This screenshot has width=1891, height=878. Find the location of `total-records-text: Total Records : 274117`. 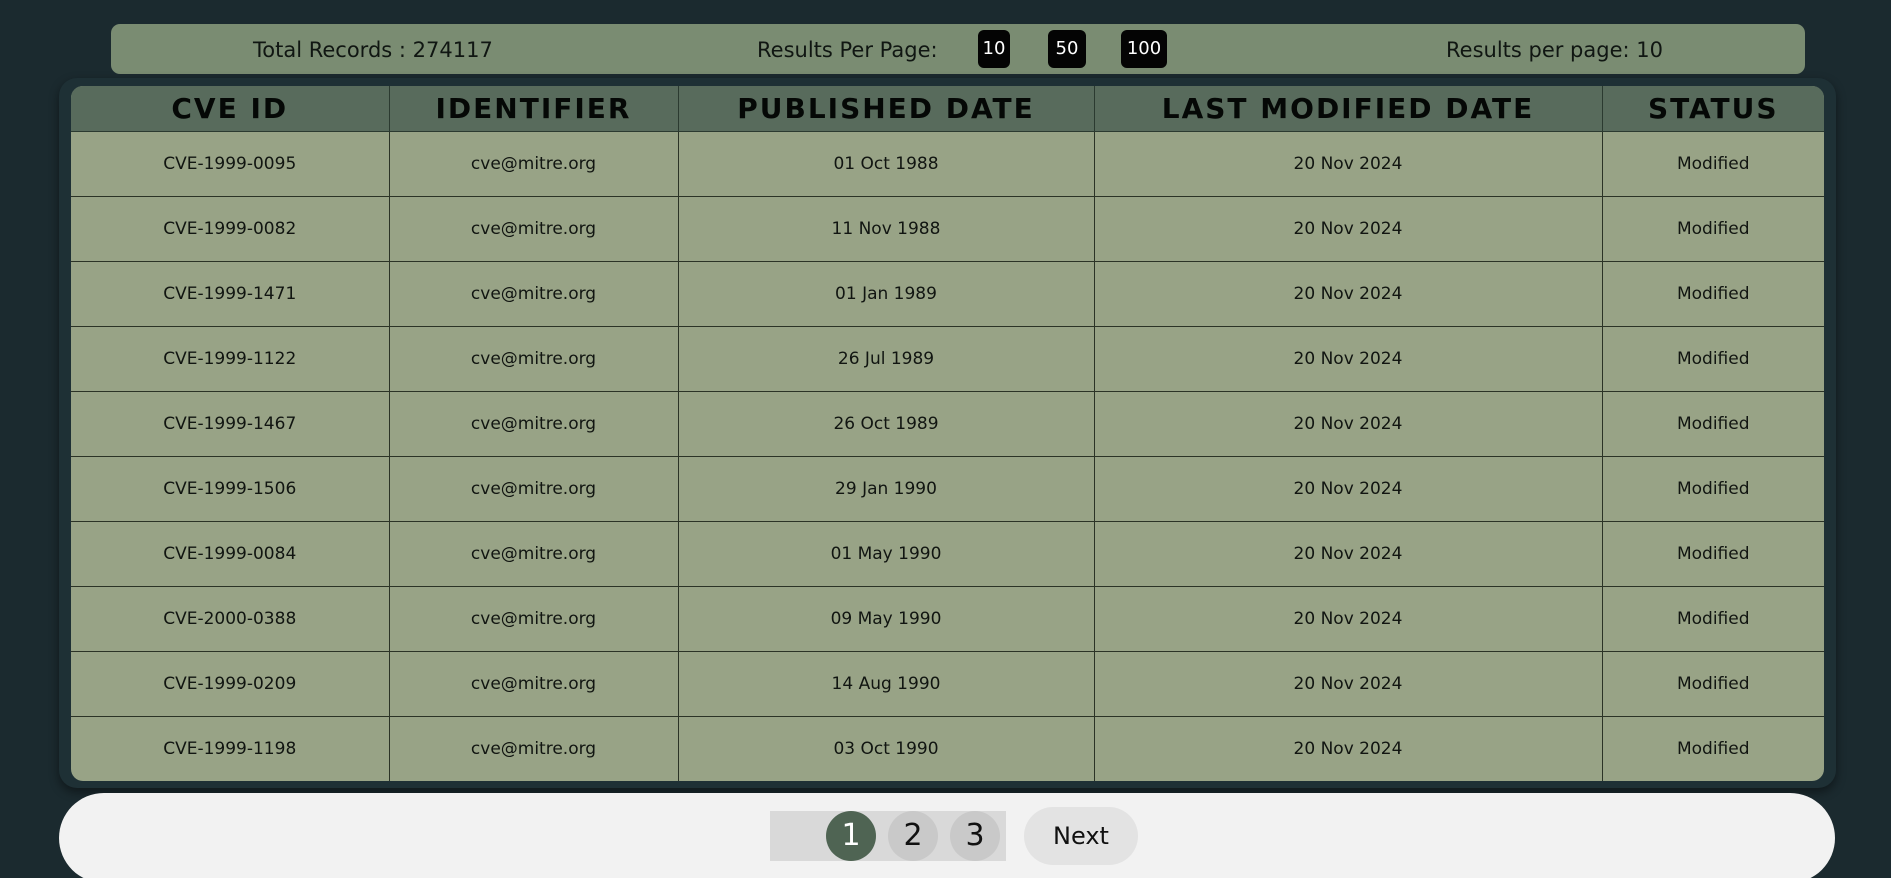

total-records-text: Total Records : 274117 is located at coordinates (373, 50).